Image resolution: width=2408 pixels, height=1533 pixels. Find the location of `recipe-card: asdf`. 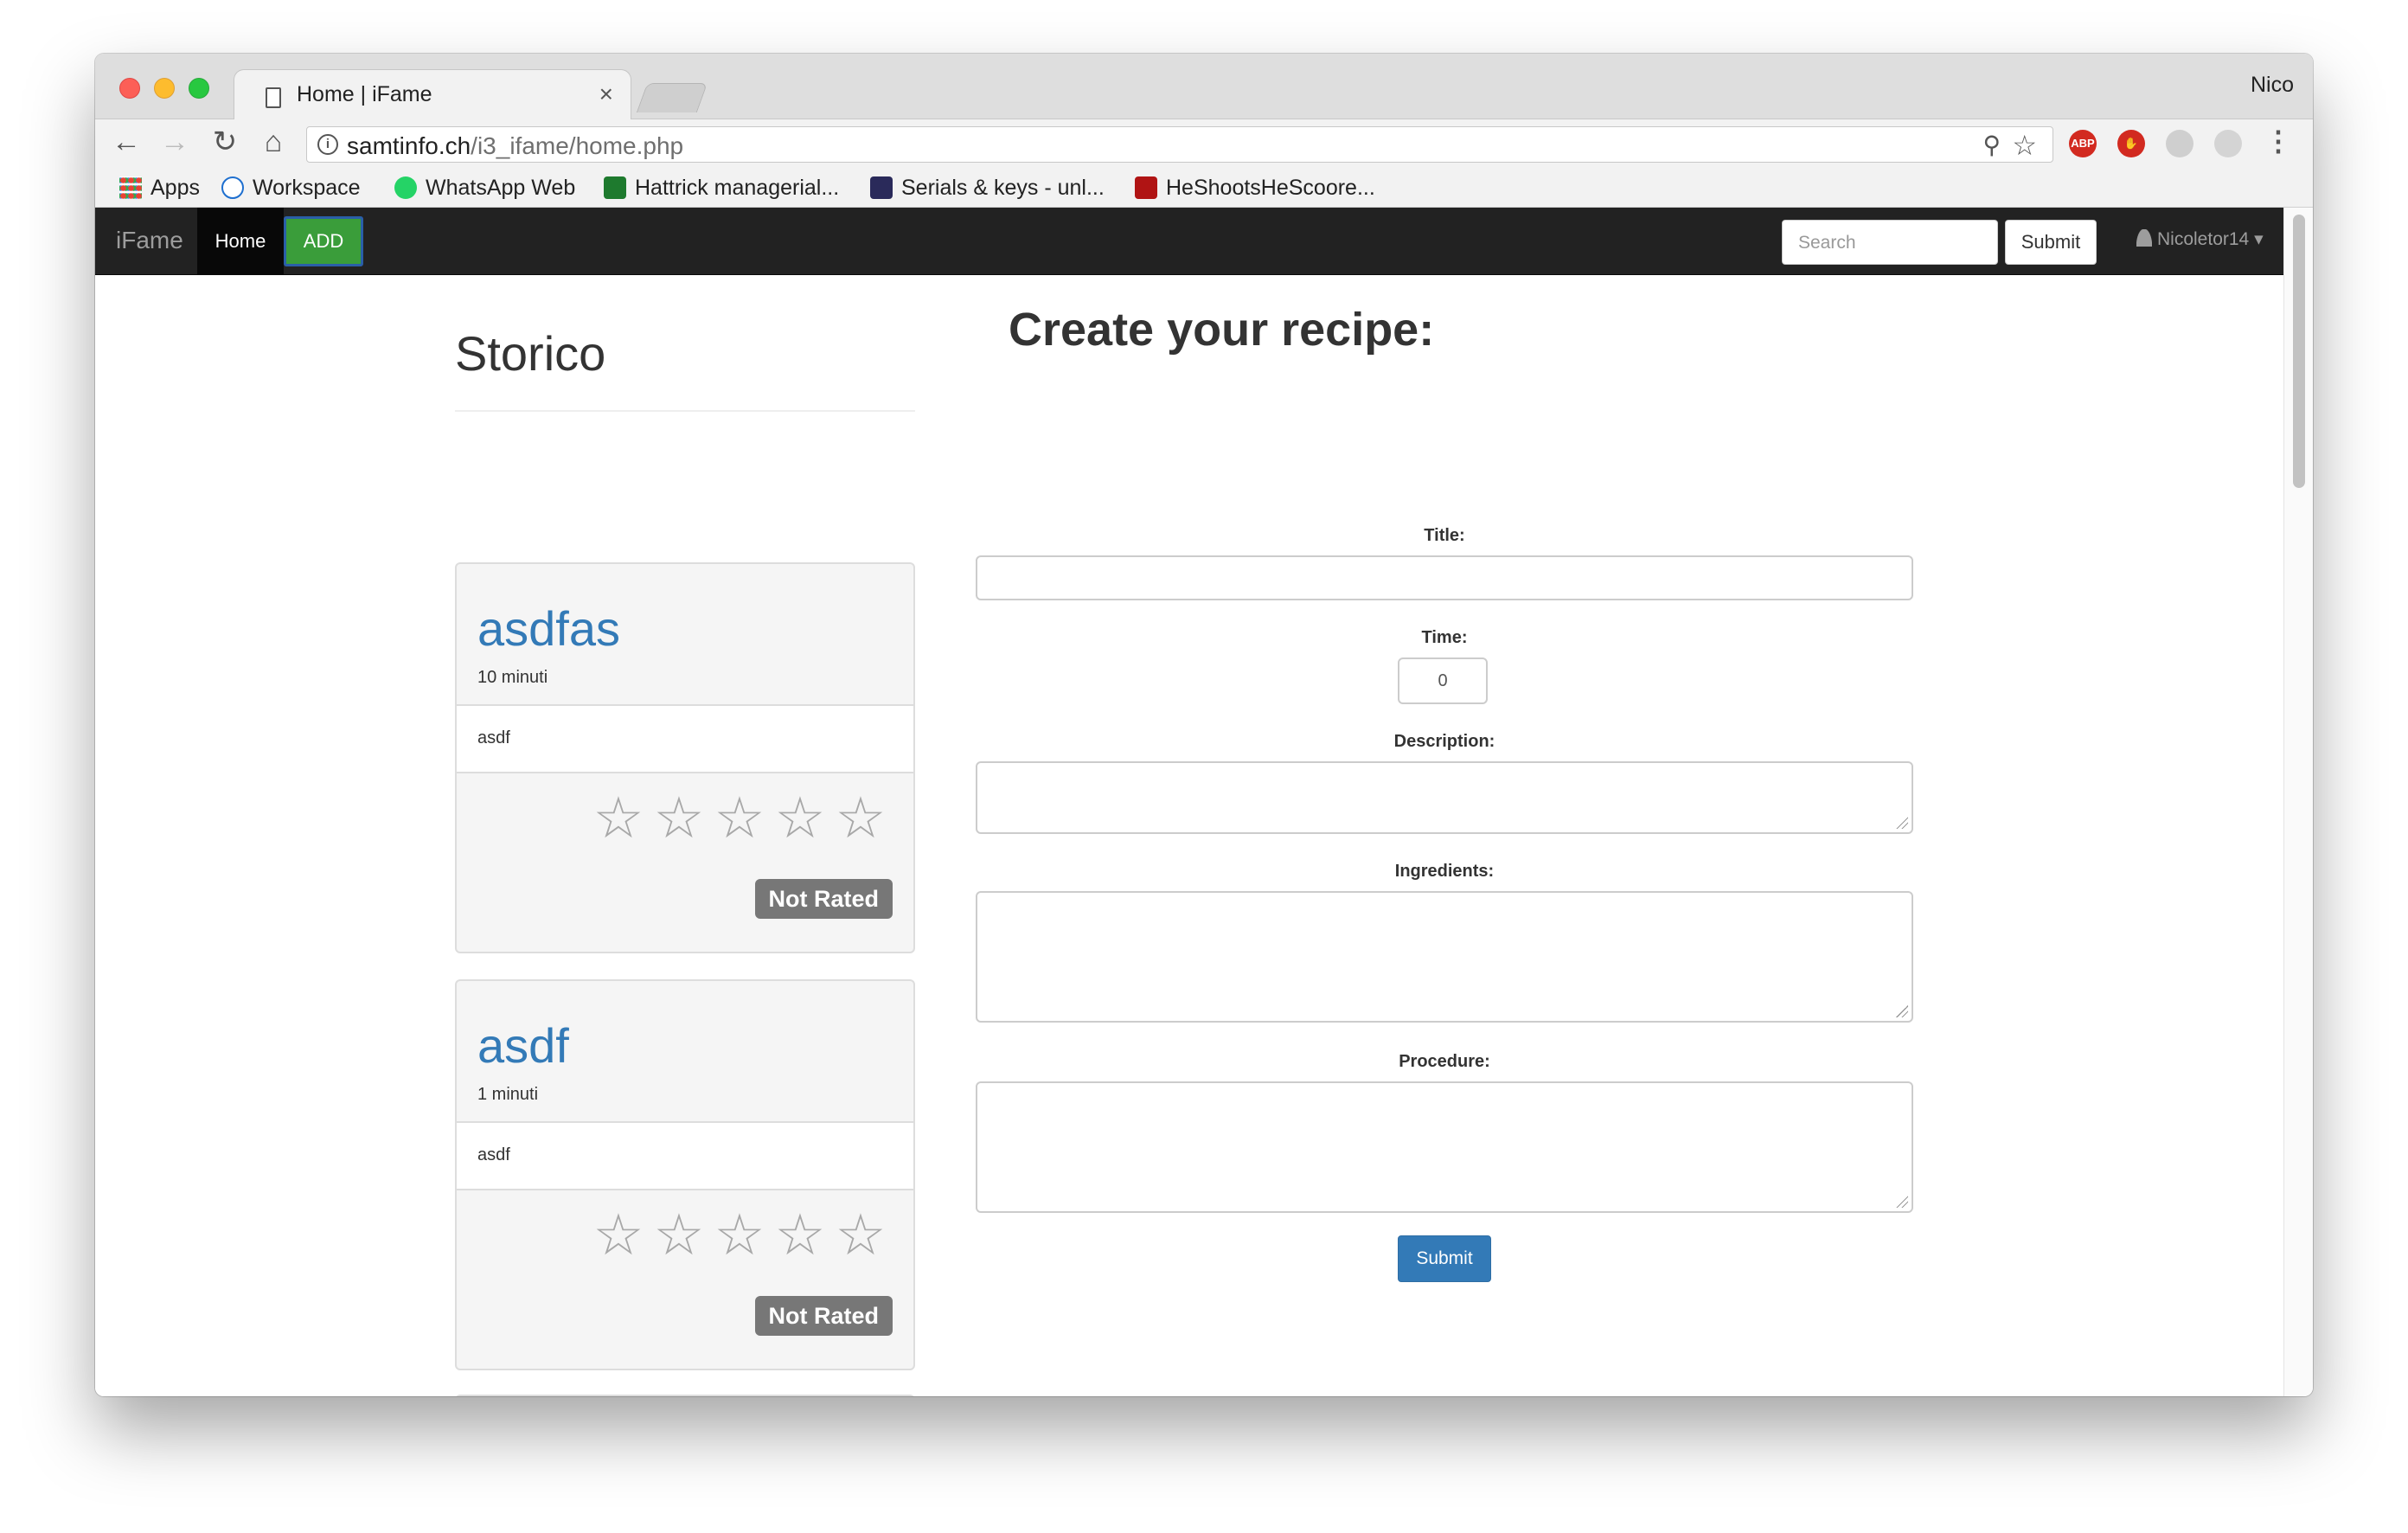

recipe-card: asdf is located at coordinates (685, 1395).